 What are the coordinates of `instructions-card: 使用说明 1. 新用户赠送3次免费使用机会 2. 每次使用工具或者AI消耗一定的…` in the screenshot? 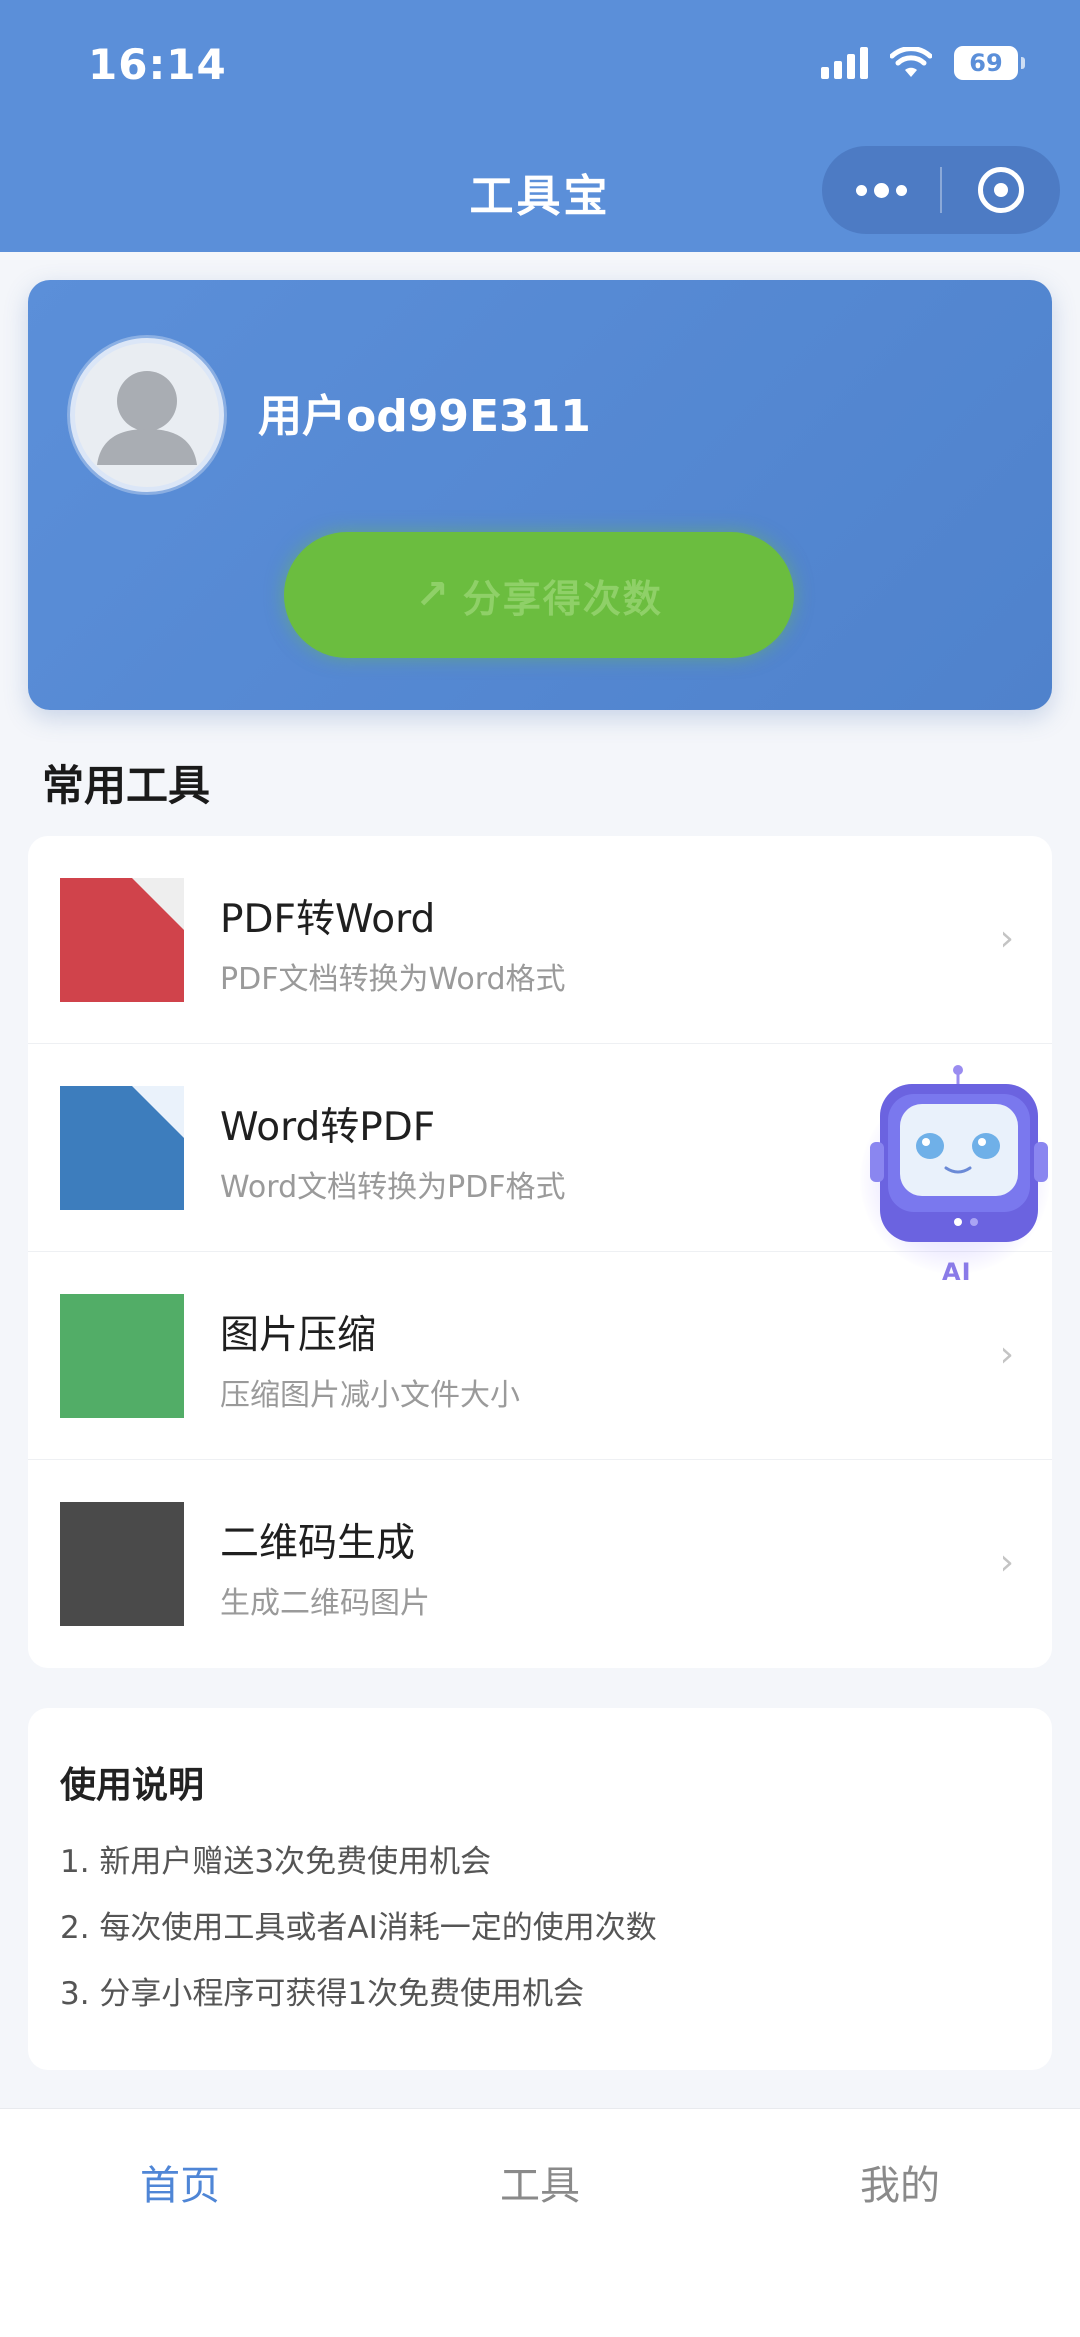 It's located at (540, 1889).